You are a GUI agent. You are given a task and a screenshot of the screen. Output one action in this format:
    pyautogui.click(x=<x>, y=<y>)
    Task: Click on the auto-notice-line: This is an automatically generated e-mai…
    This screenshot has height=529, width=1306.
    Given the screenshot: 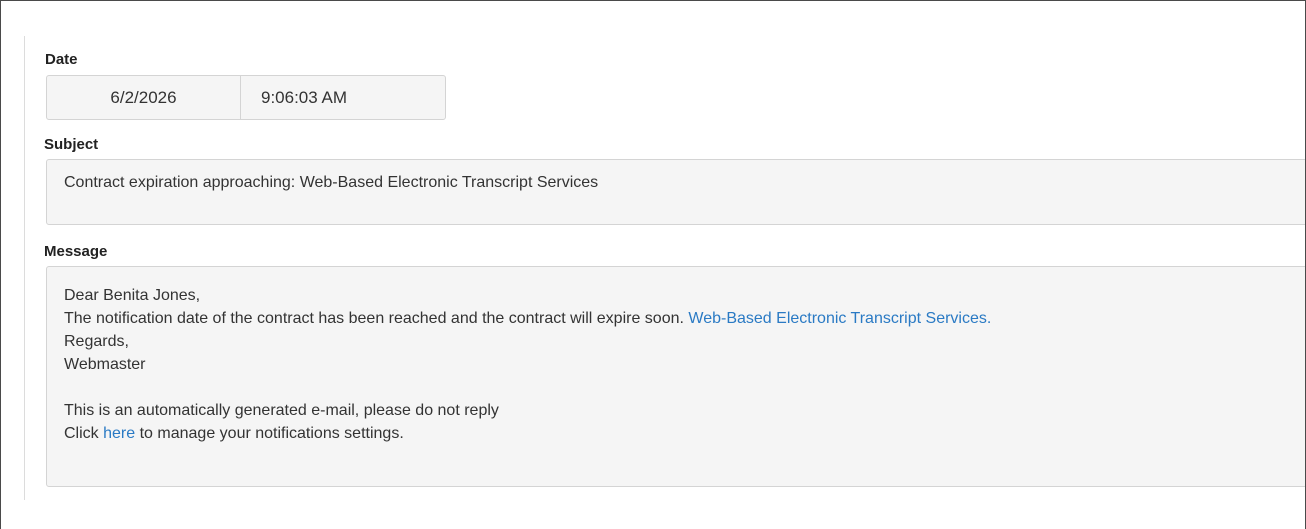 What is the action you would take?
    pyautogui.click(x=281, y=410)
    